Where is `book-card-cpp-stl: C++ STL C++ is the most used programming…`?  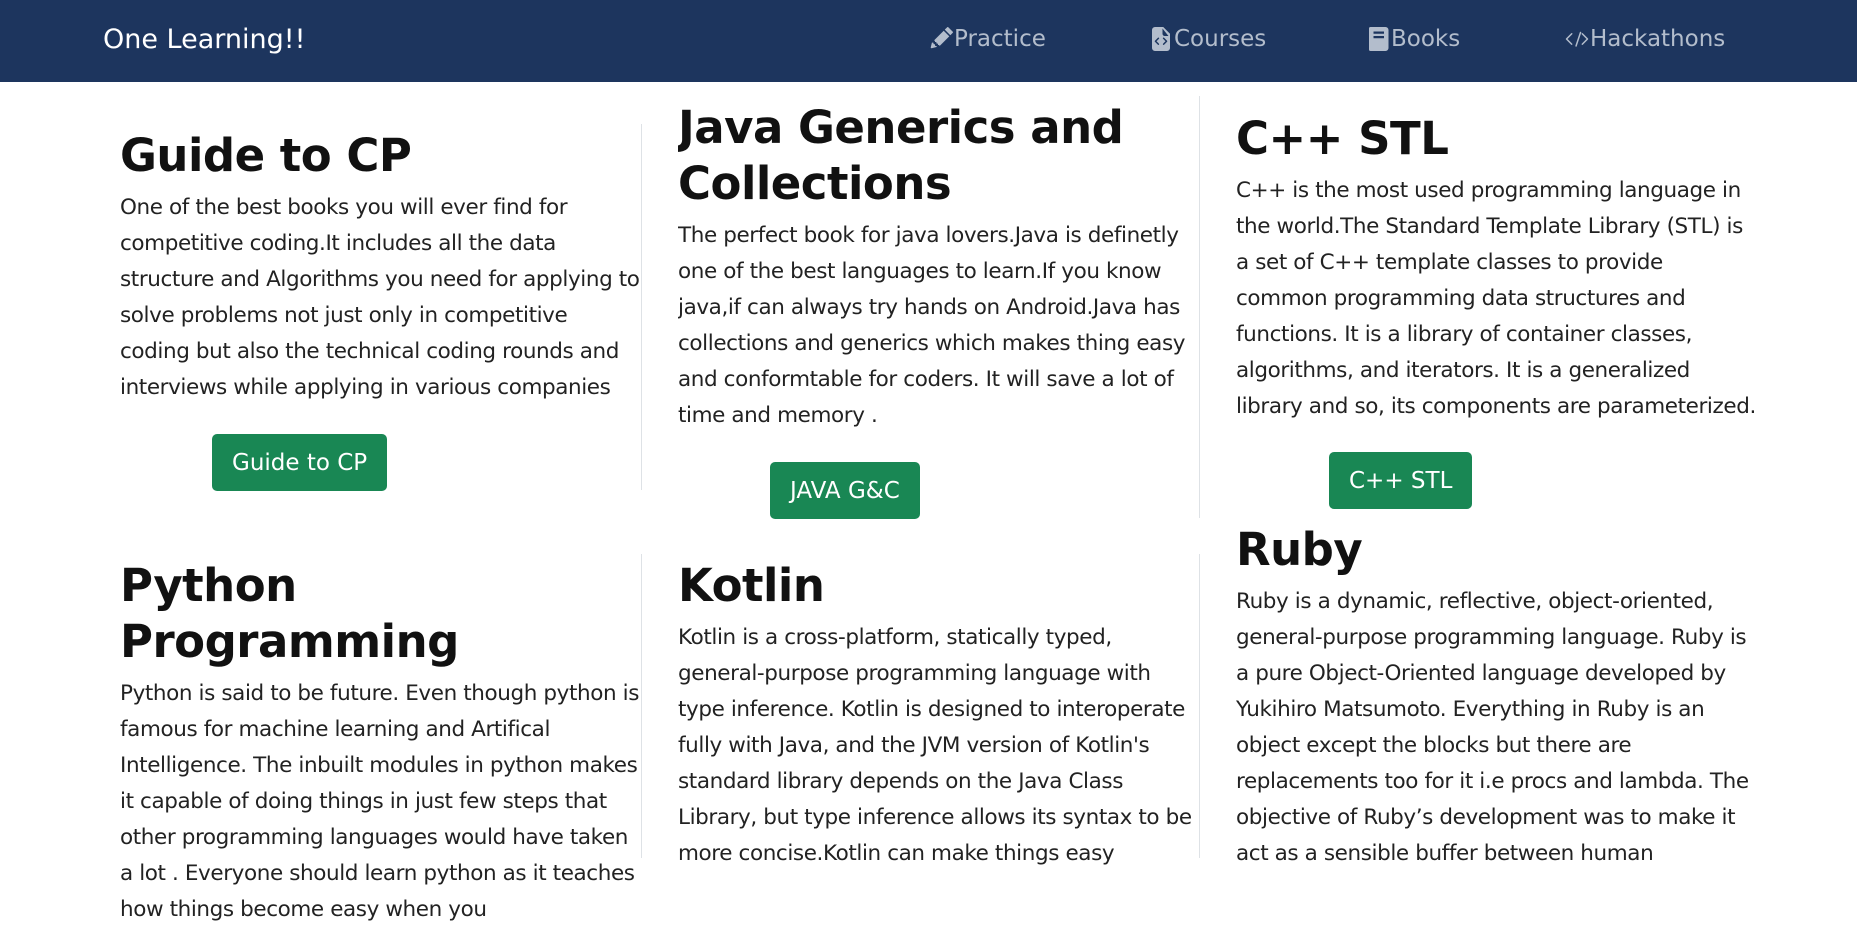
book-card-cpp-stl: C++ STL C++ is the most used programming… is located at coordinates (1496, 268).